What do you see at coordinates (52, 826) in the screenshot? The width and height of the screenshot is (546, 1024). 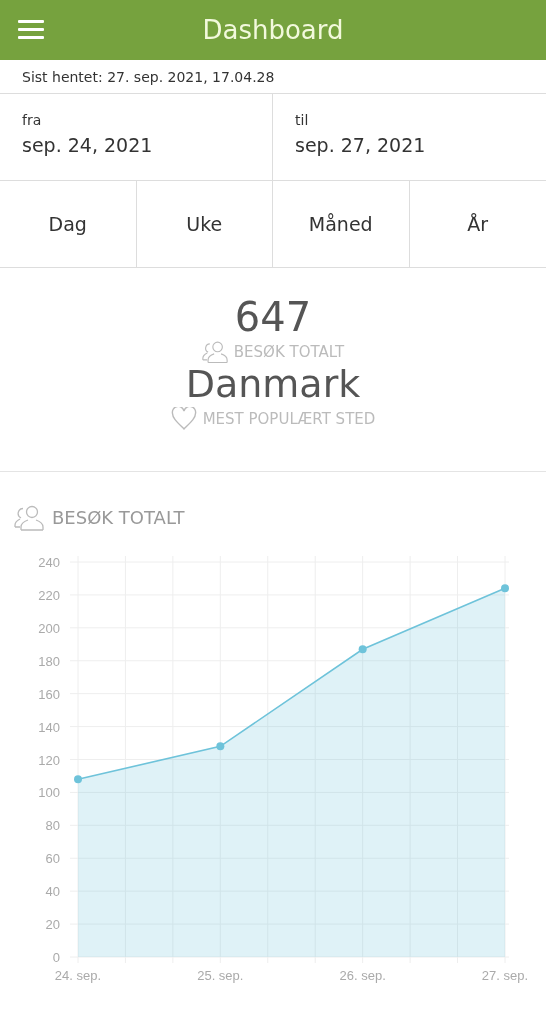 I see `y-tick-label: 80` at bounding box center [52, 826].